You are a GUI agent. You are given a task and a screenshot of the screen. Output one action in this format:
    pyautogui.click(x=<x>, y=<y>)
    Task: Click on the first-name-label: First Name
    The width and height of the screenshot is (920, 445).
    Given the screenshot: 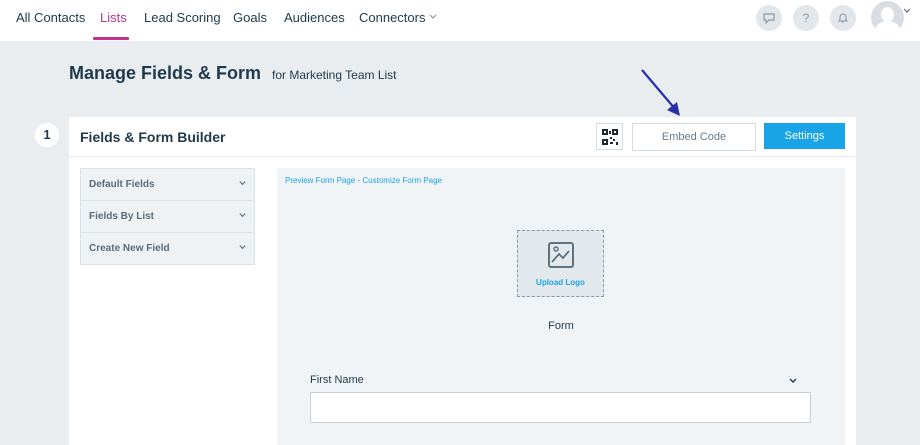 What is the action you would take?
    pyautogui.click(x=337, y=380)
    